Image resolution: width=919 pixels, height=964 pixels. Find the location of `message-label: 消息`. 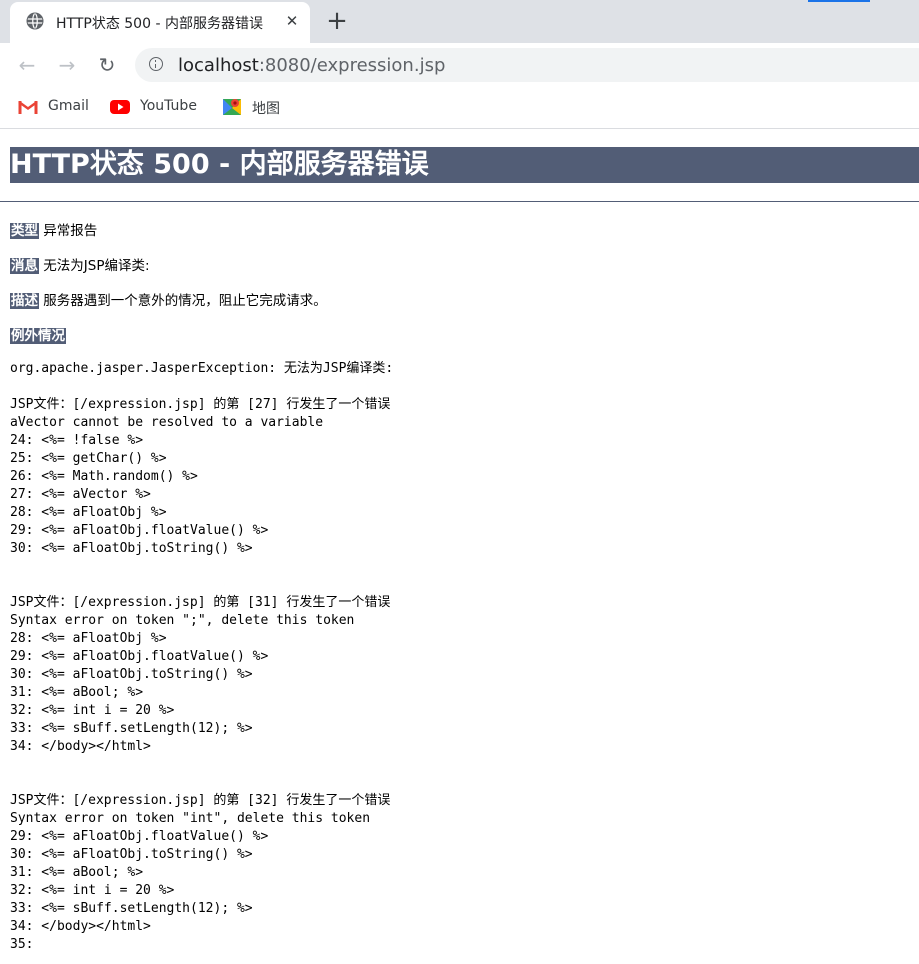

message-label: 消息 is located at coordinates (24, 266).